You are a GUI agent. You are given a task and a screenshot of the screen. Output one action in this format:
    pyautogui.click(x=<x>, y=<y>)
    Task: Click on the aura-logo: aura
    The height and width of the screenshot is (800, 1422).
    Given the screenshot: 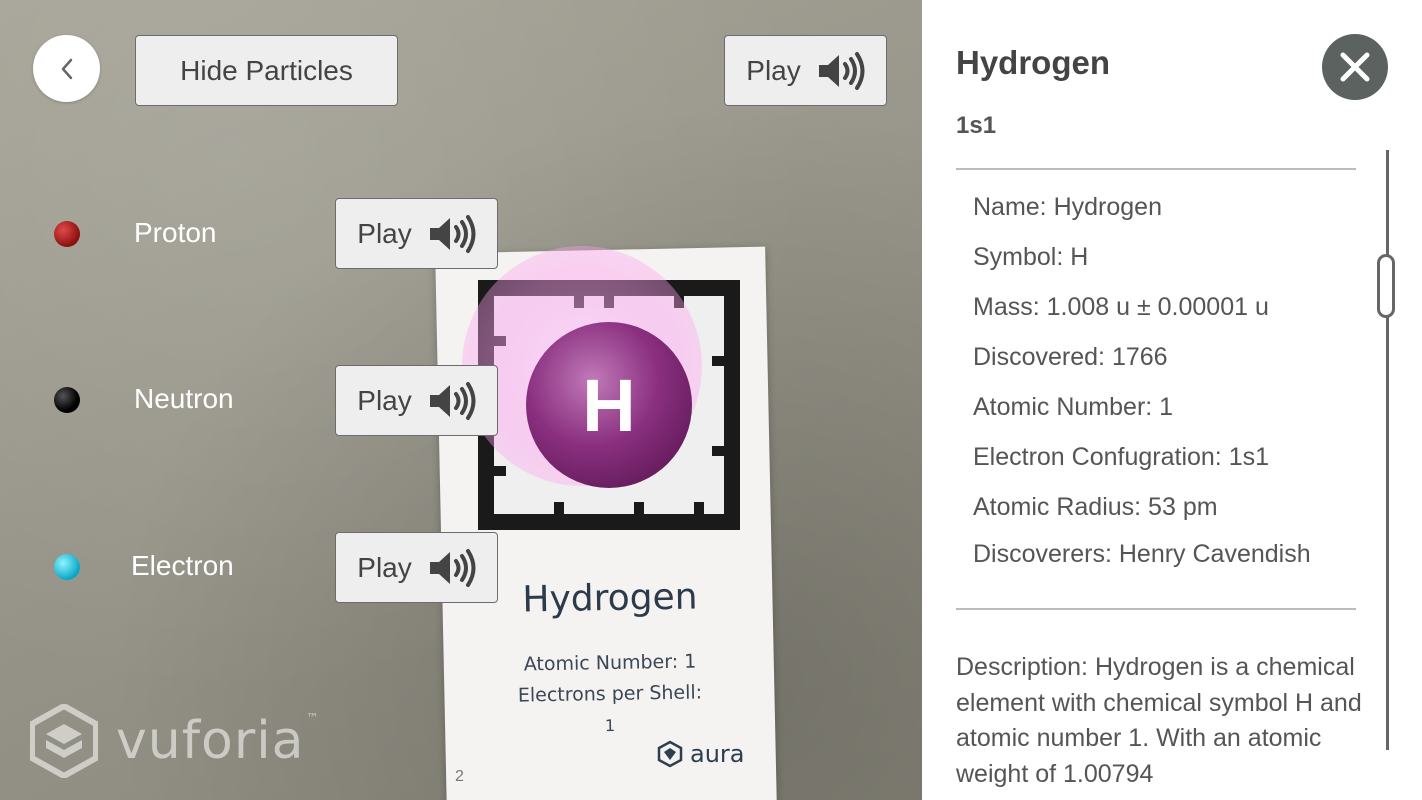 What is the action you would take?
    pyautogui.click(x=700, y=754)
    